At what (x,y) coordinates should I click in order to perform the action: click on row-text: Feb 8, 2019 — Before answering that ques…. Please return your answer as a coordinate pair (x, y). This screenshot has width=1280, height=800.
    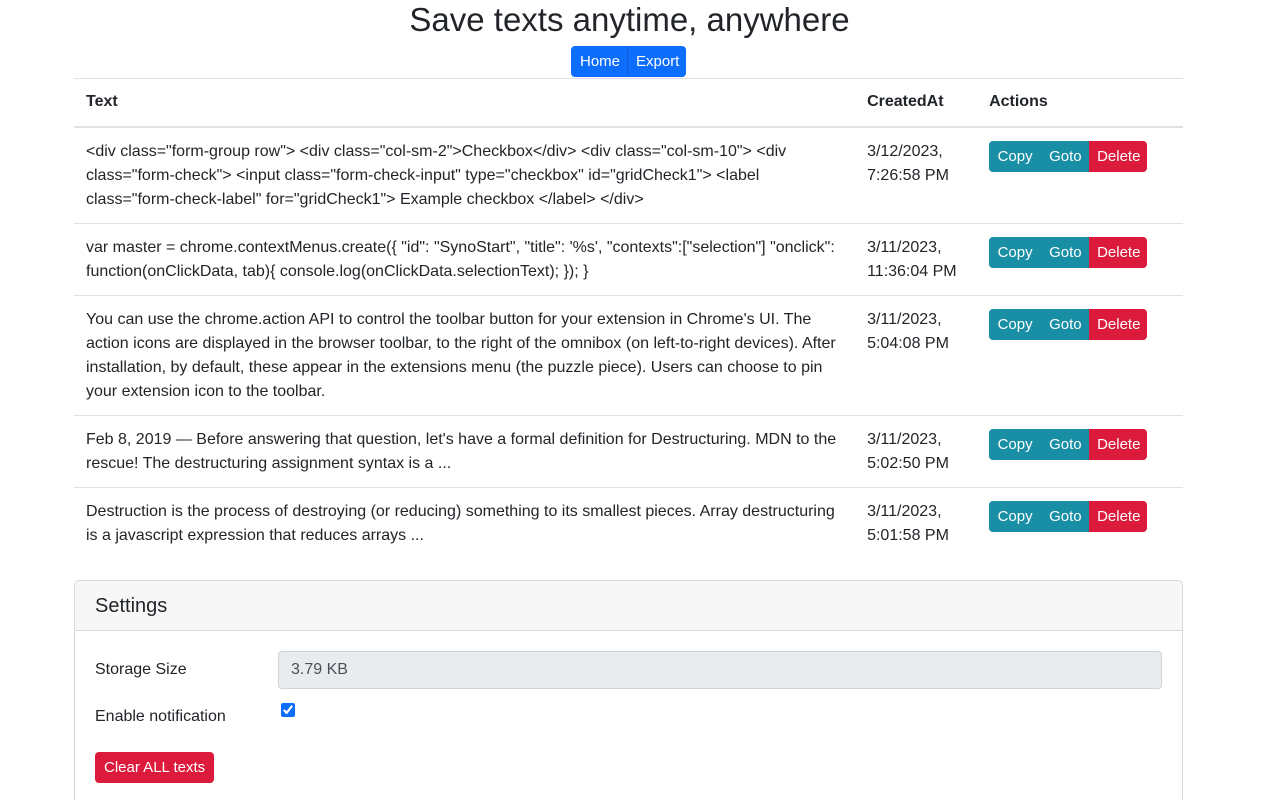
    Looking at the image, I should click on (465, 451).